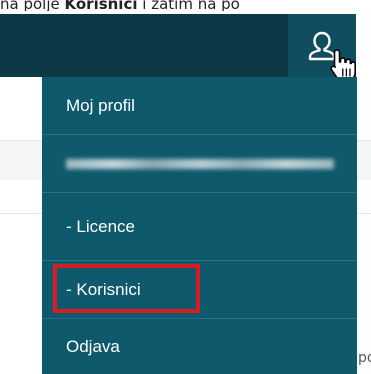 The height and width of the screenshot is (374, 371). Describe the element at coordinates (126, 288) in the screenshot. I see `highlight-box` at that location.